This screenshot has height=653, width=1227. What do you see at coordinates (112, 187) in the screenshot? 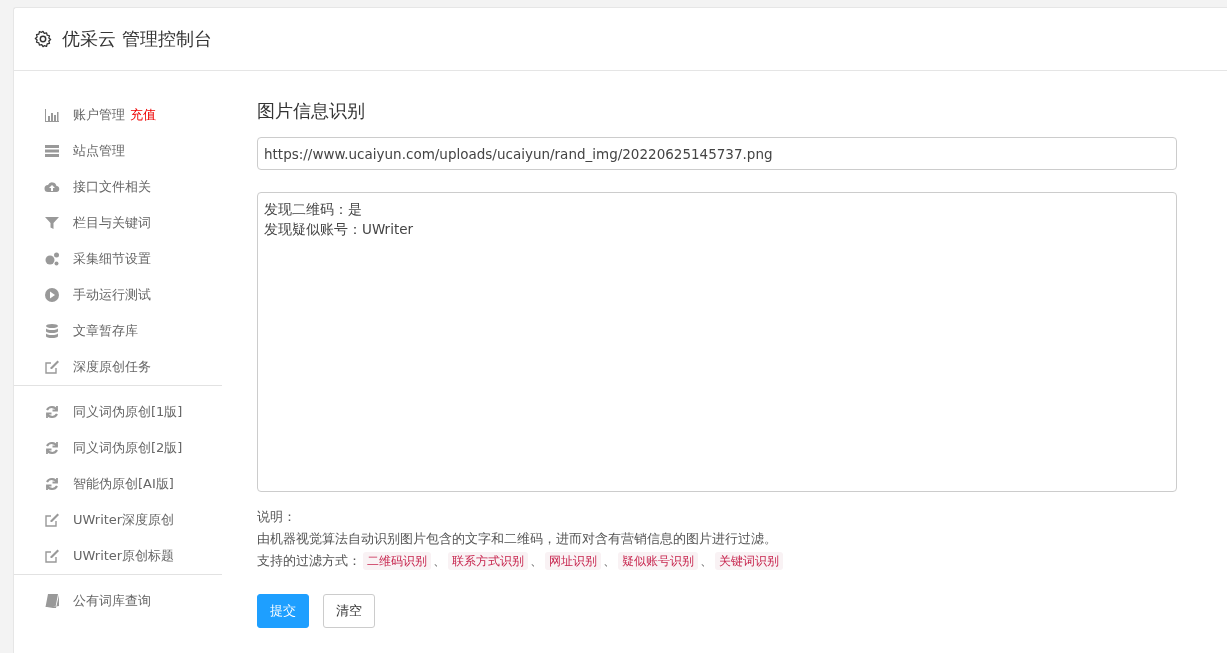
I see `sidebar-item: 接口文件相关` at bounding box center [112, 187].